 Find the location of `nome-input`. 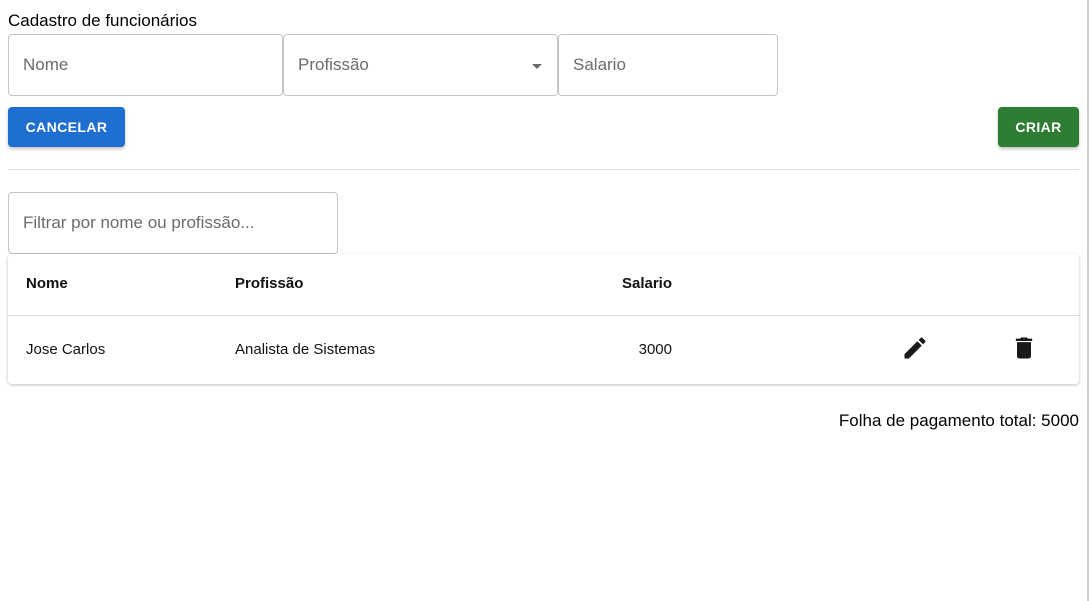

nome-input is located at coordinates (145, 65).